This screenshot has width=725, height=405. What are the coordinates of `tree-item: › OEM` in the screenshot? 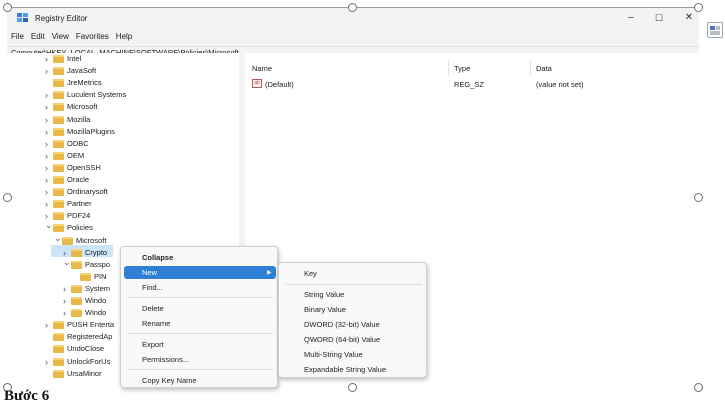 It's located at (121, 156).